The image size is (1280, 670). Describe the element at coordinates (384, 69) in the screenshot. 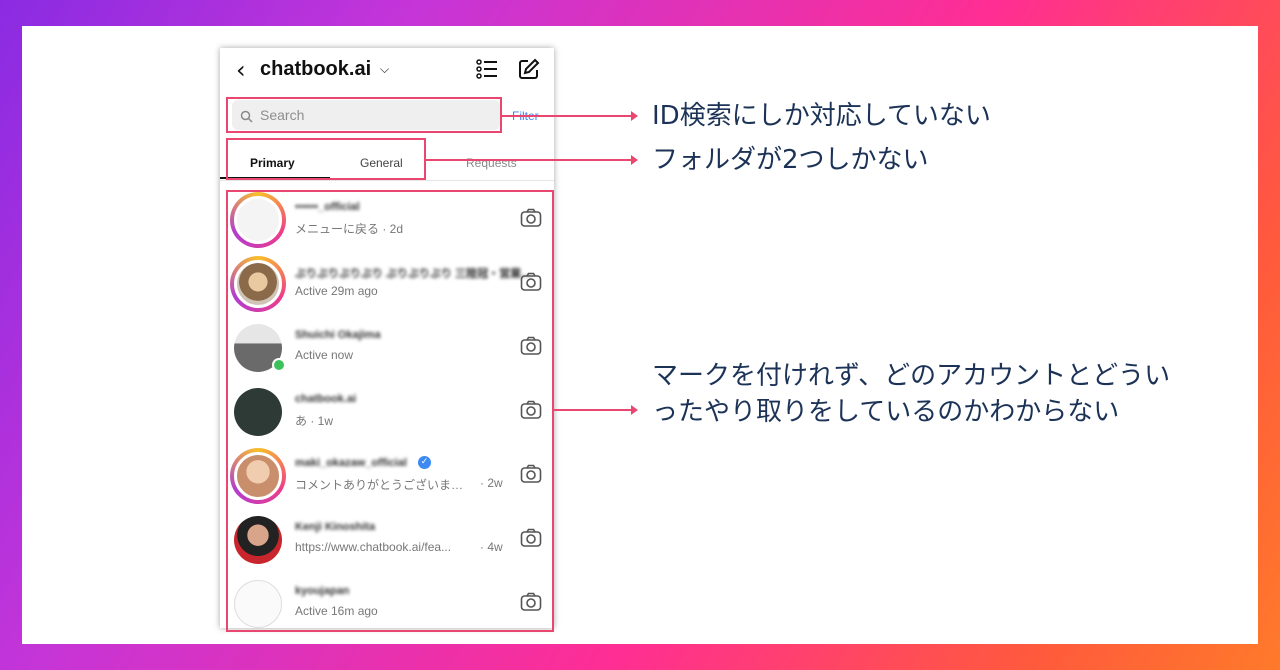

I see `chevron-down-icon: ⌵` at that location.